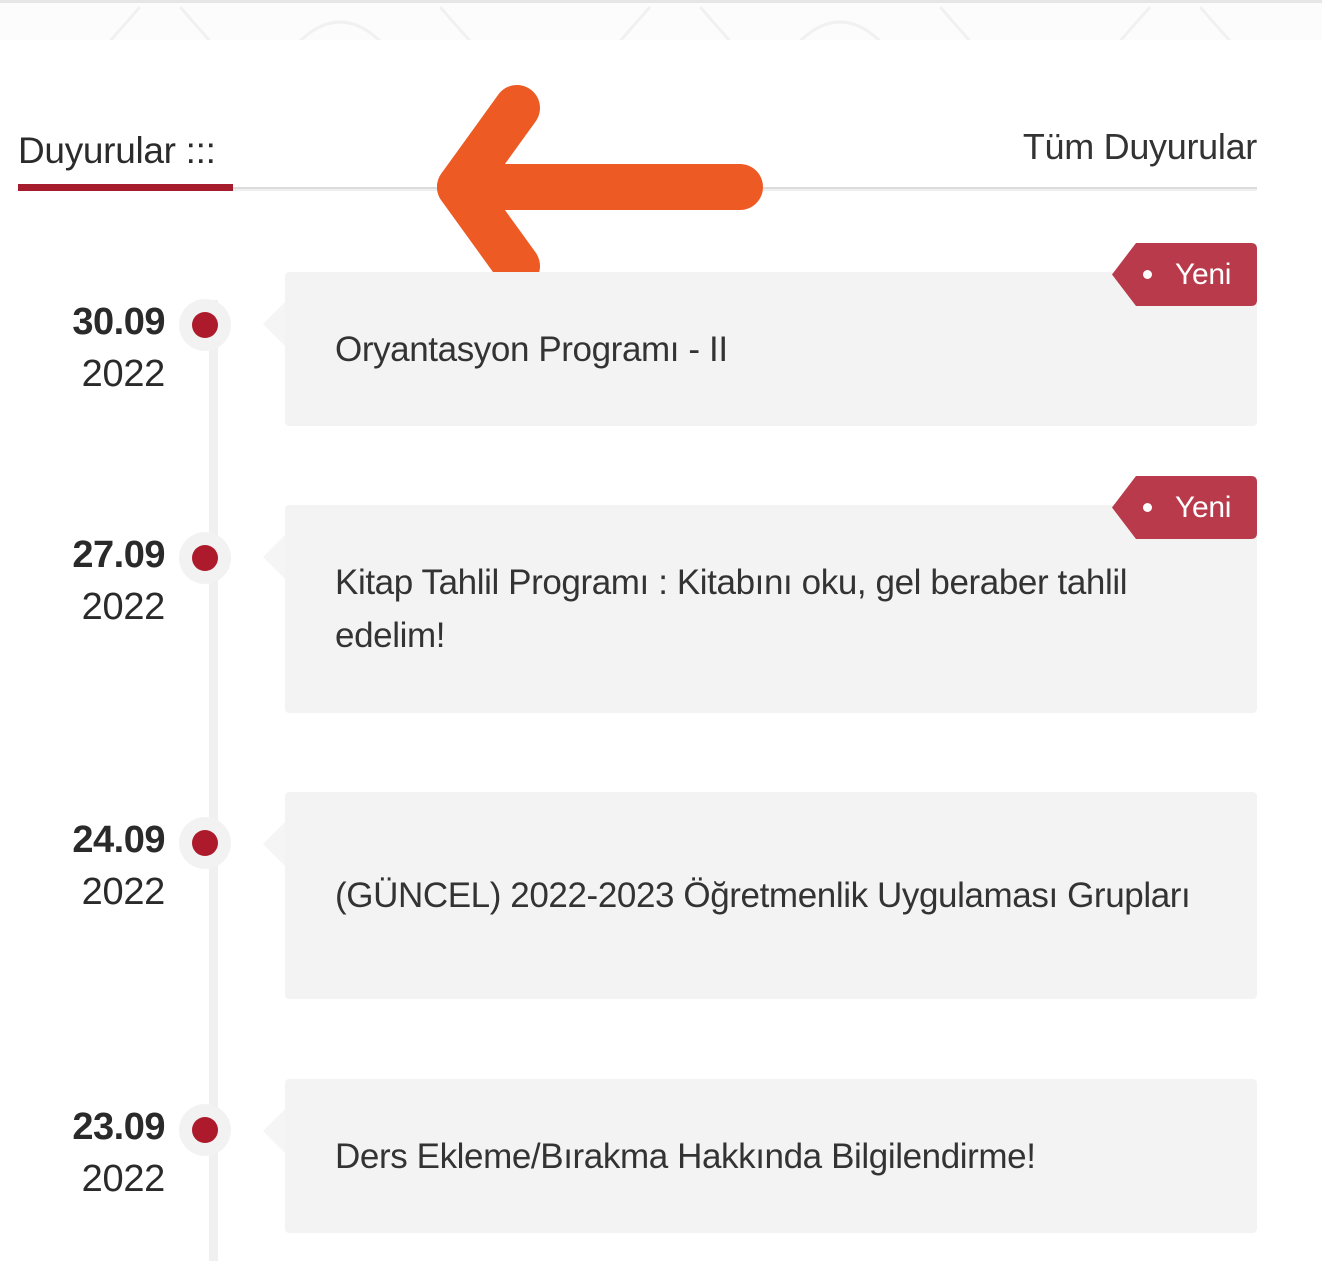 Image resolution: width=1322 pixels, height=1261 pixels. What do you see at coordinates (118, 840) in the screenshot?
I see `date-day: 24.09` at bounding box center [118, 840].